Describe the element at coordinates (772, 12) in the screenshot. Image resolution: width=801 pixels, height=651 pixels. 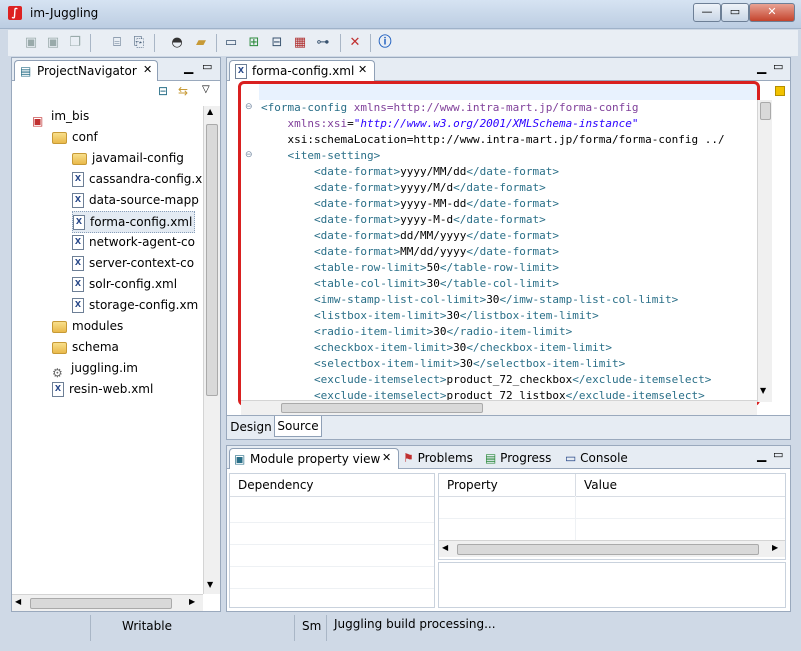
I see `close-button: ✕` at that location.